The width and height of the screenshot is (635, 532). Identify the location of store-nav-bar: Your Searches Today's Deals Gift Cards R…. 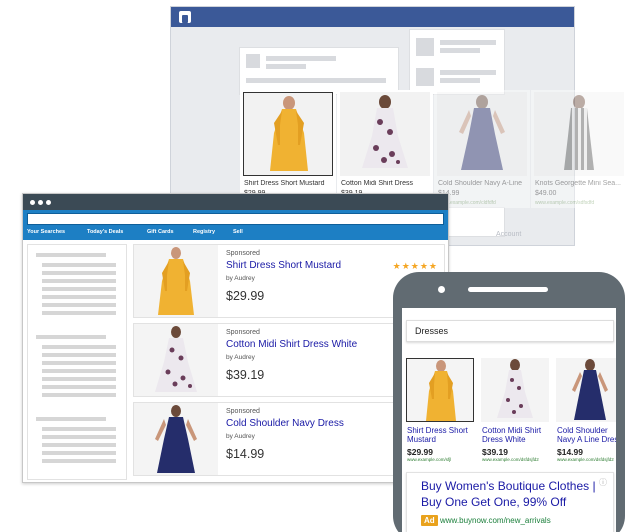
(235, 225).